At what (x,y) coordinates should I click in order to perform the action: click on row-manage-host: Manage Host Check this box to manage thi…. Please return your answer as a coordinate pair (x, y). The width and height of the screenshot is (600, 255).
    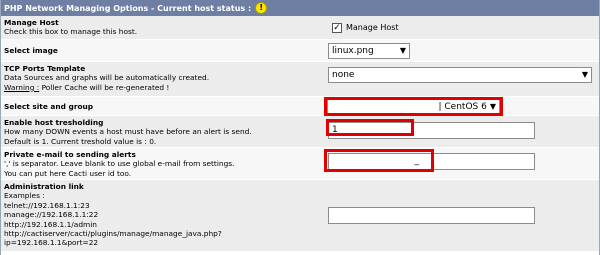
    Looking at the image, I should click on (300, 28).